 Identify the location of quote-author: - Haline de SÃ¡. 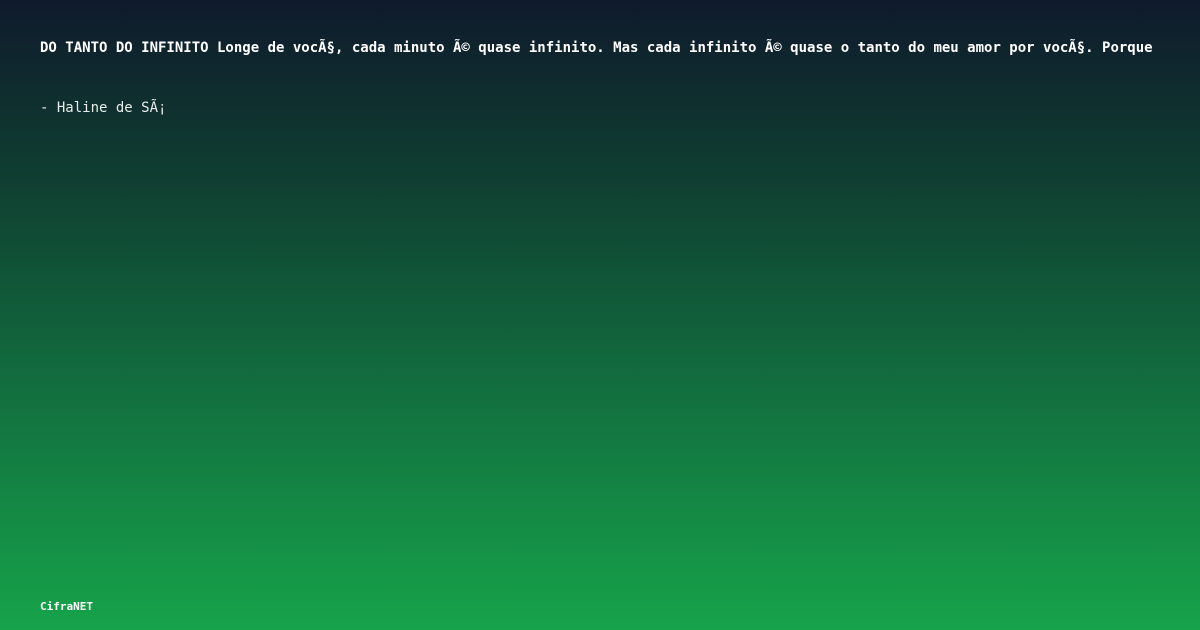
(103, 108).